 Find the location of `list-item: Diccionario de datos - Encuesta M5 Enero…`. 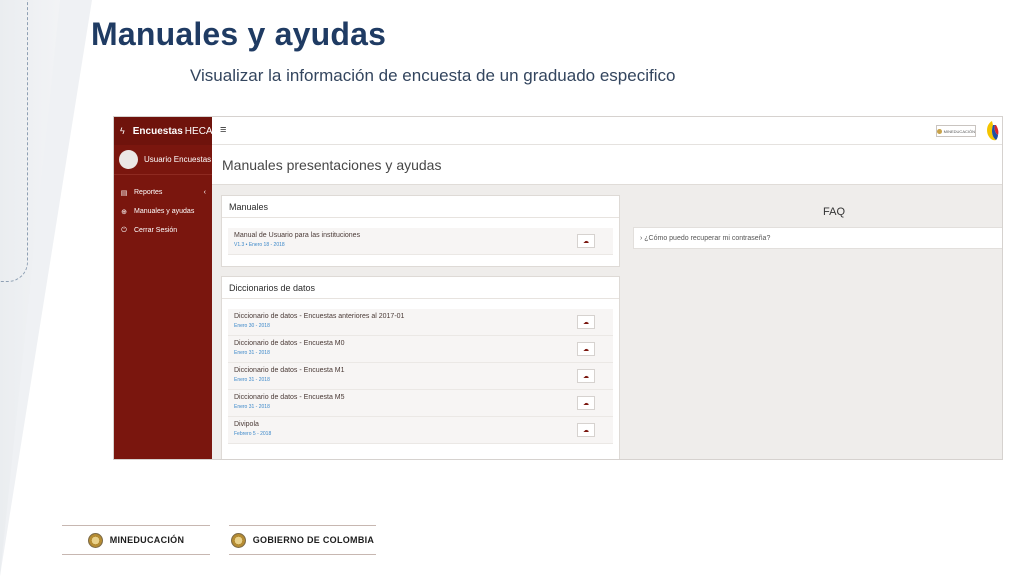

list-item: Diccionario de datos - Encuesta M5 Enero… is located at coordinates (420, 403).